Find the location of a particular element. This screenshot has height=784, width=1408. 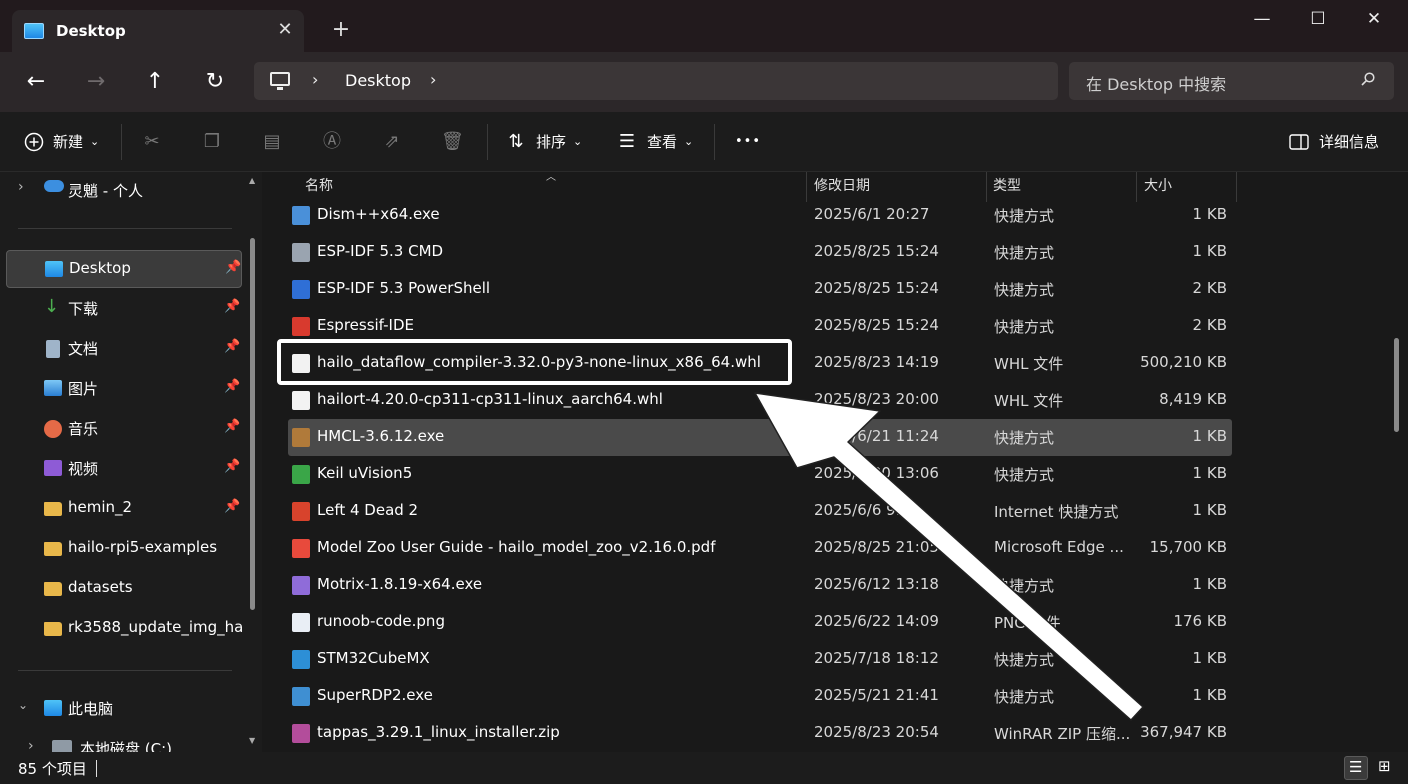

details-label: 详细信息 is located at coordinates (1349, 142).